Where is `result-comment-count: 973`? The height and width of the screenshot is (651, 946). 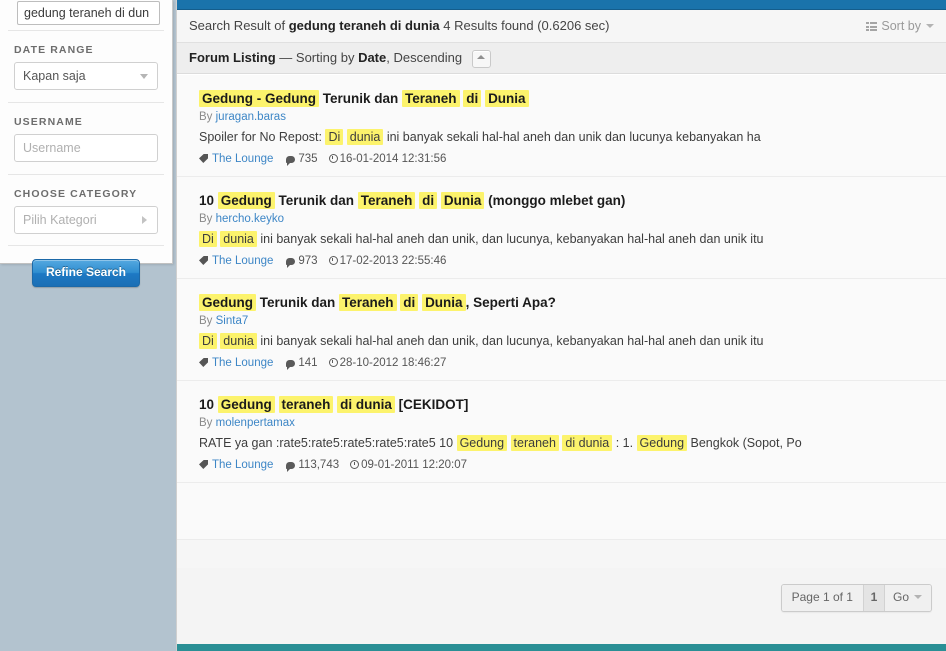
result-comment-count: 973 is located at coordinates (302, 261).